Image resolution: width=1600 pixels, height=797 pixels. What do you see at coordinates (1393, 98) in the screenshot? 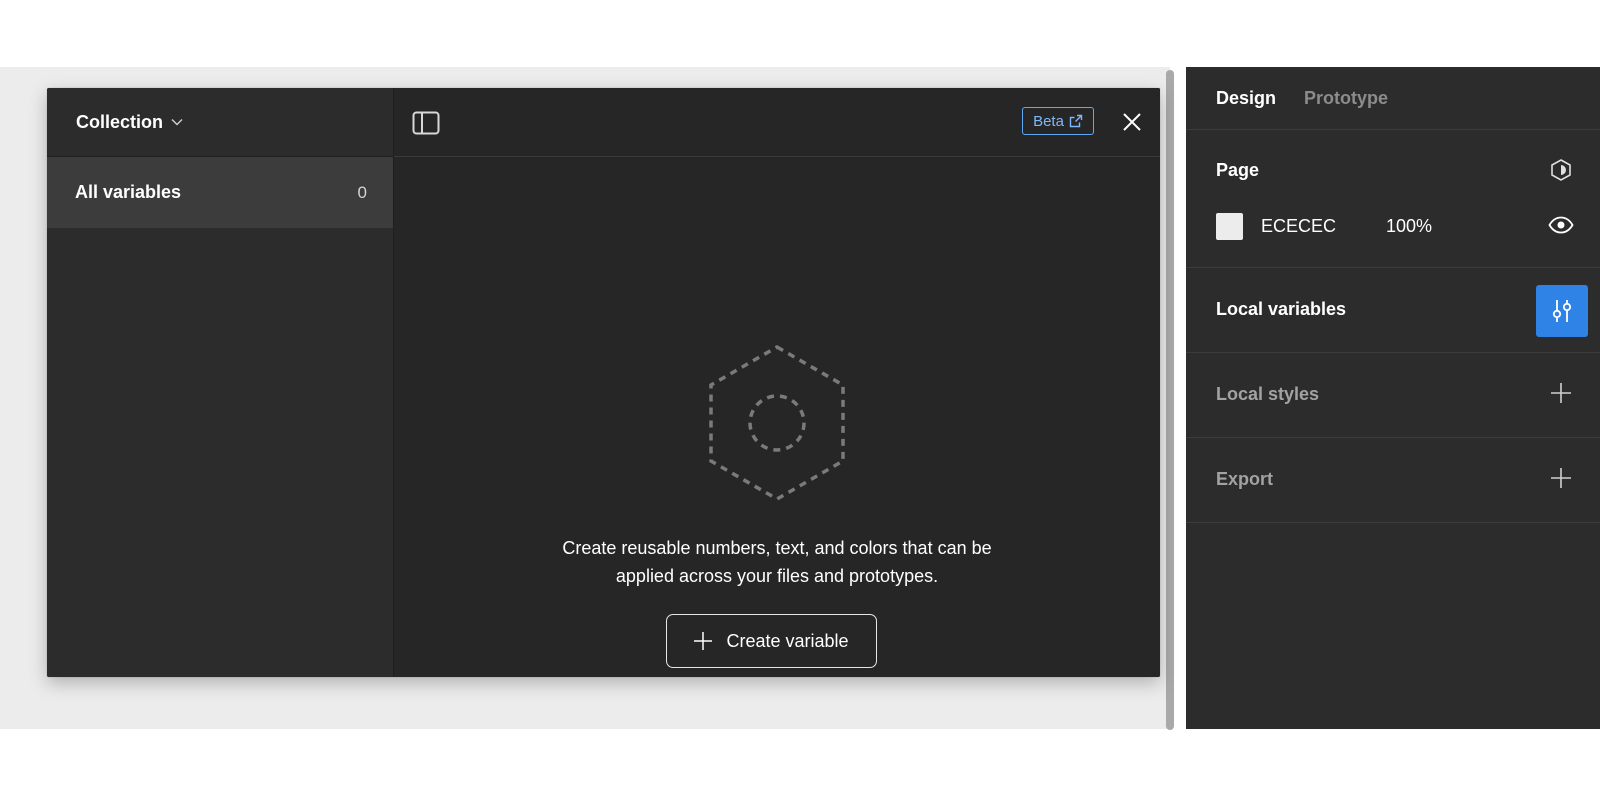
I see `panel-tabs: Design Prototype` at bounding box center [1393, 98].